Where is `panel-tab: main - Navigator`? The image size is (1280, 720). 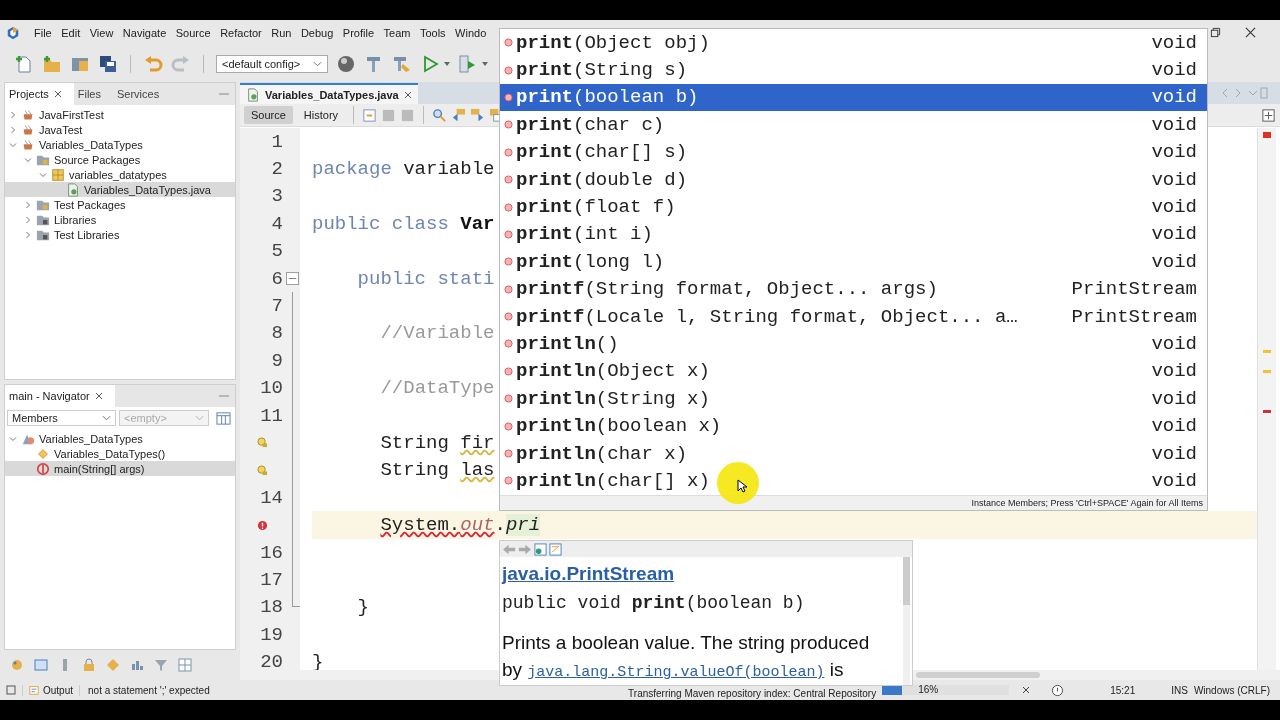 panel-tab: main - Navigator is located at coordinates (60, 396).